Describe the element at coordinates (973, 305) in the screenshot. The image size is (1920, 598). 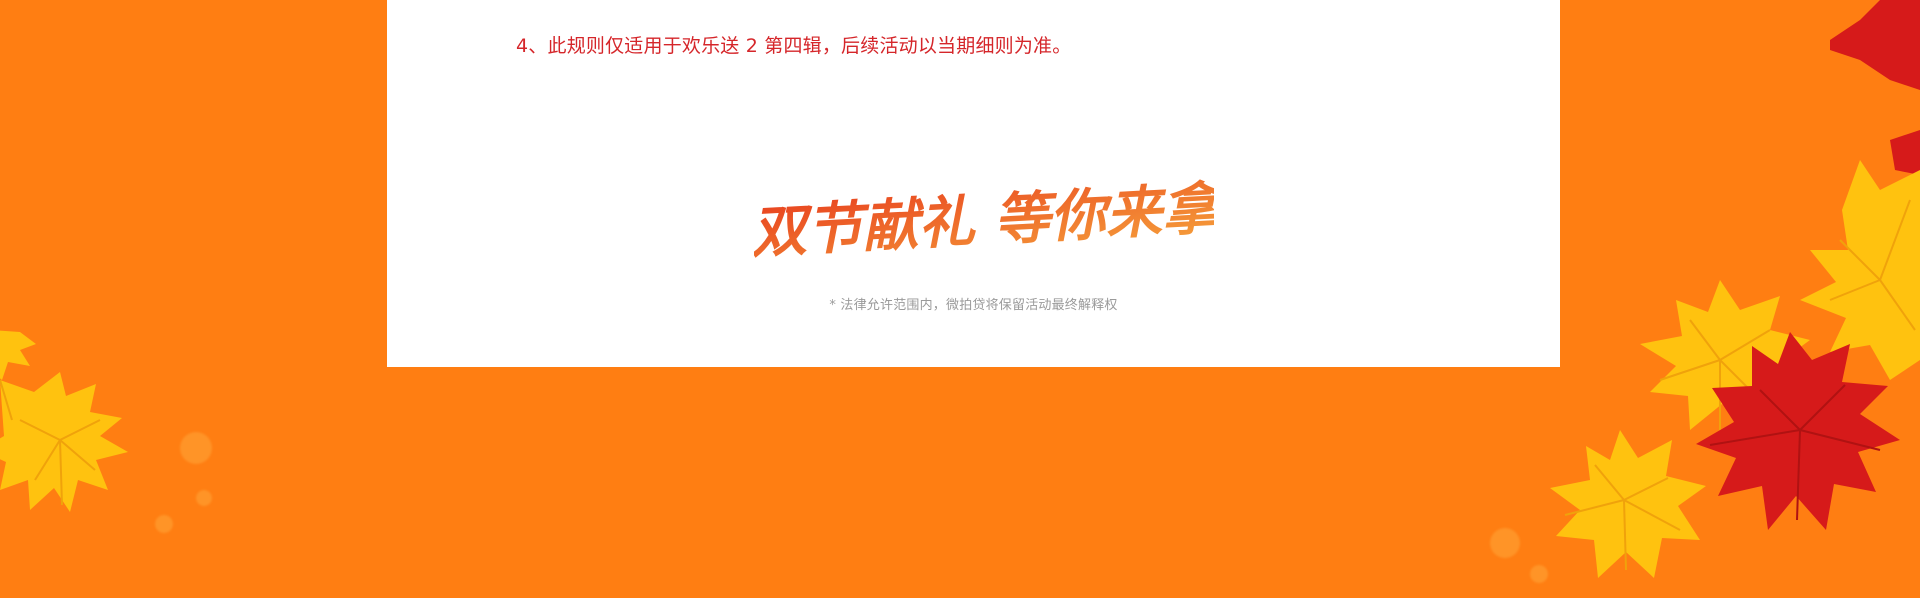
I see `legal-disclaimer: * 法律允许范围内，微拍贷将保留活动最终解释权` at that location.